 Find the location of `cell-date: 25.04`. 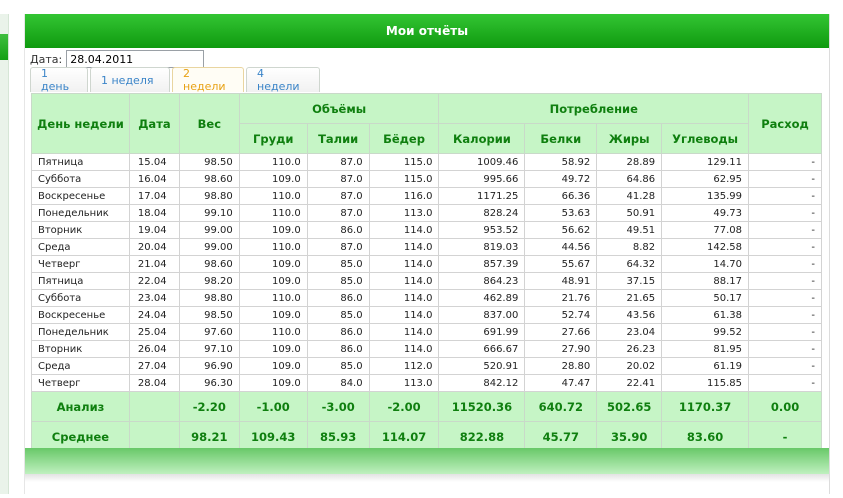

cell-date: 25.04 is located at coordinates (154, 332).